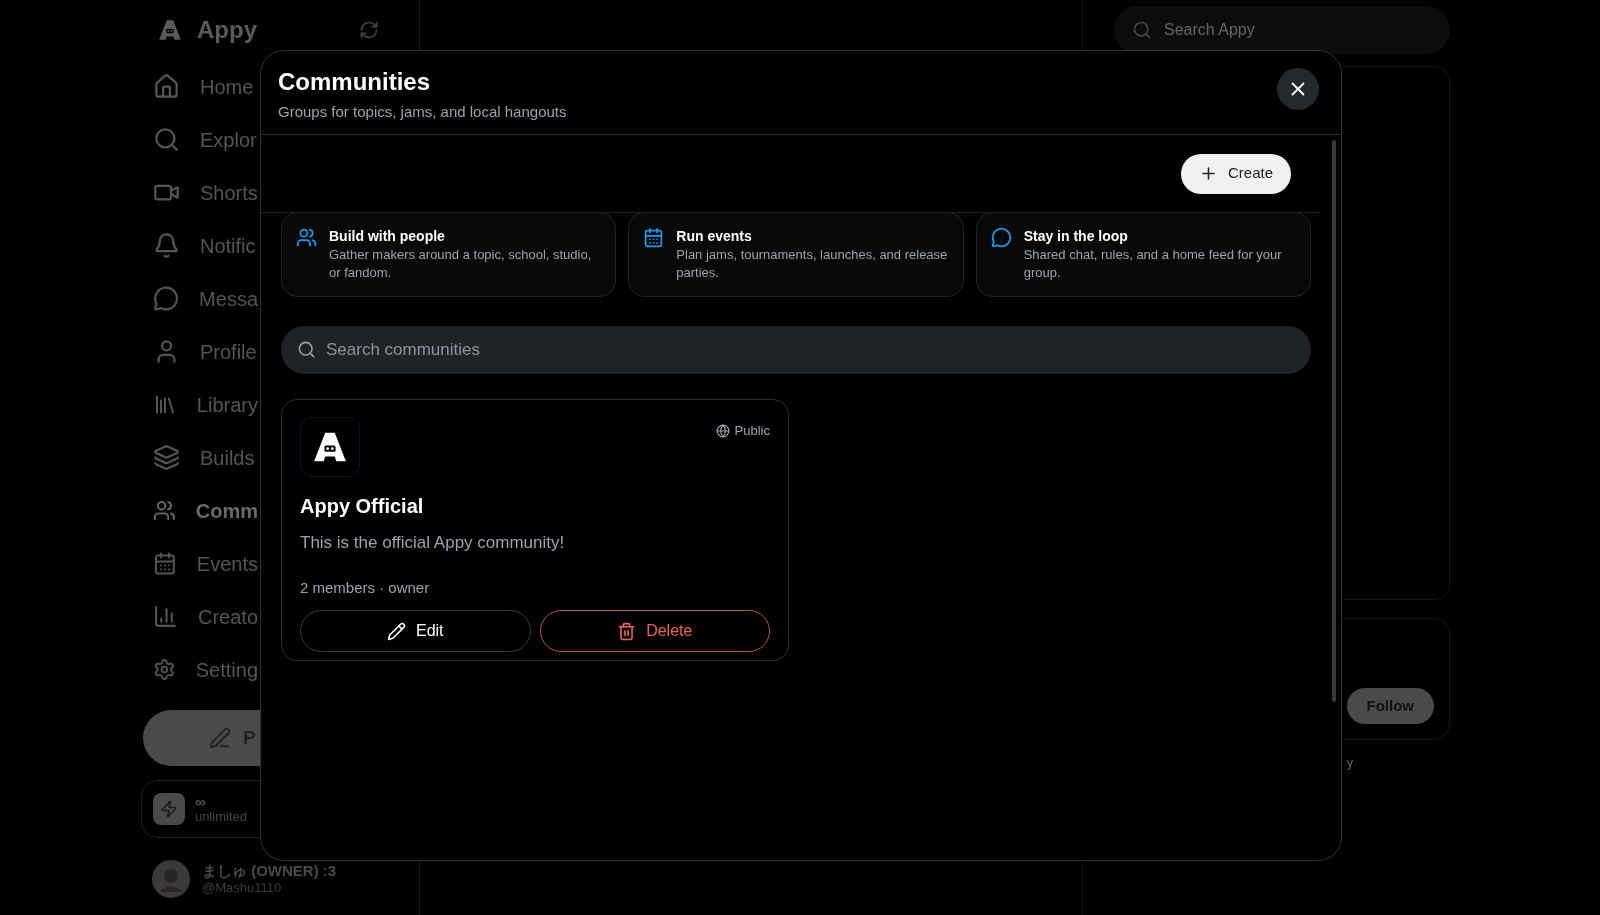 This screenshot has height=915, width=1600. I want to click on settings-icon, so click(164, 669).